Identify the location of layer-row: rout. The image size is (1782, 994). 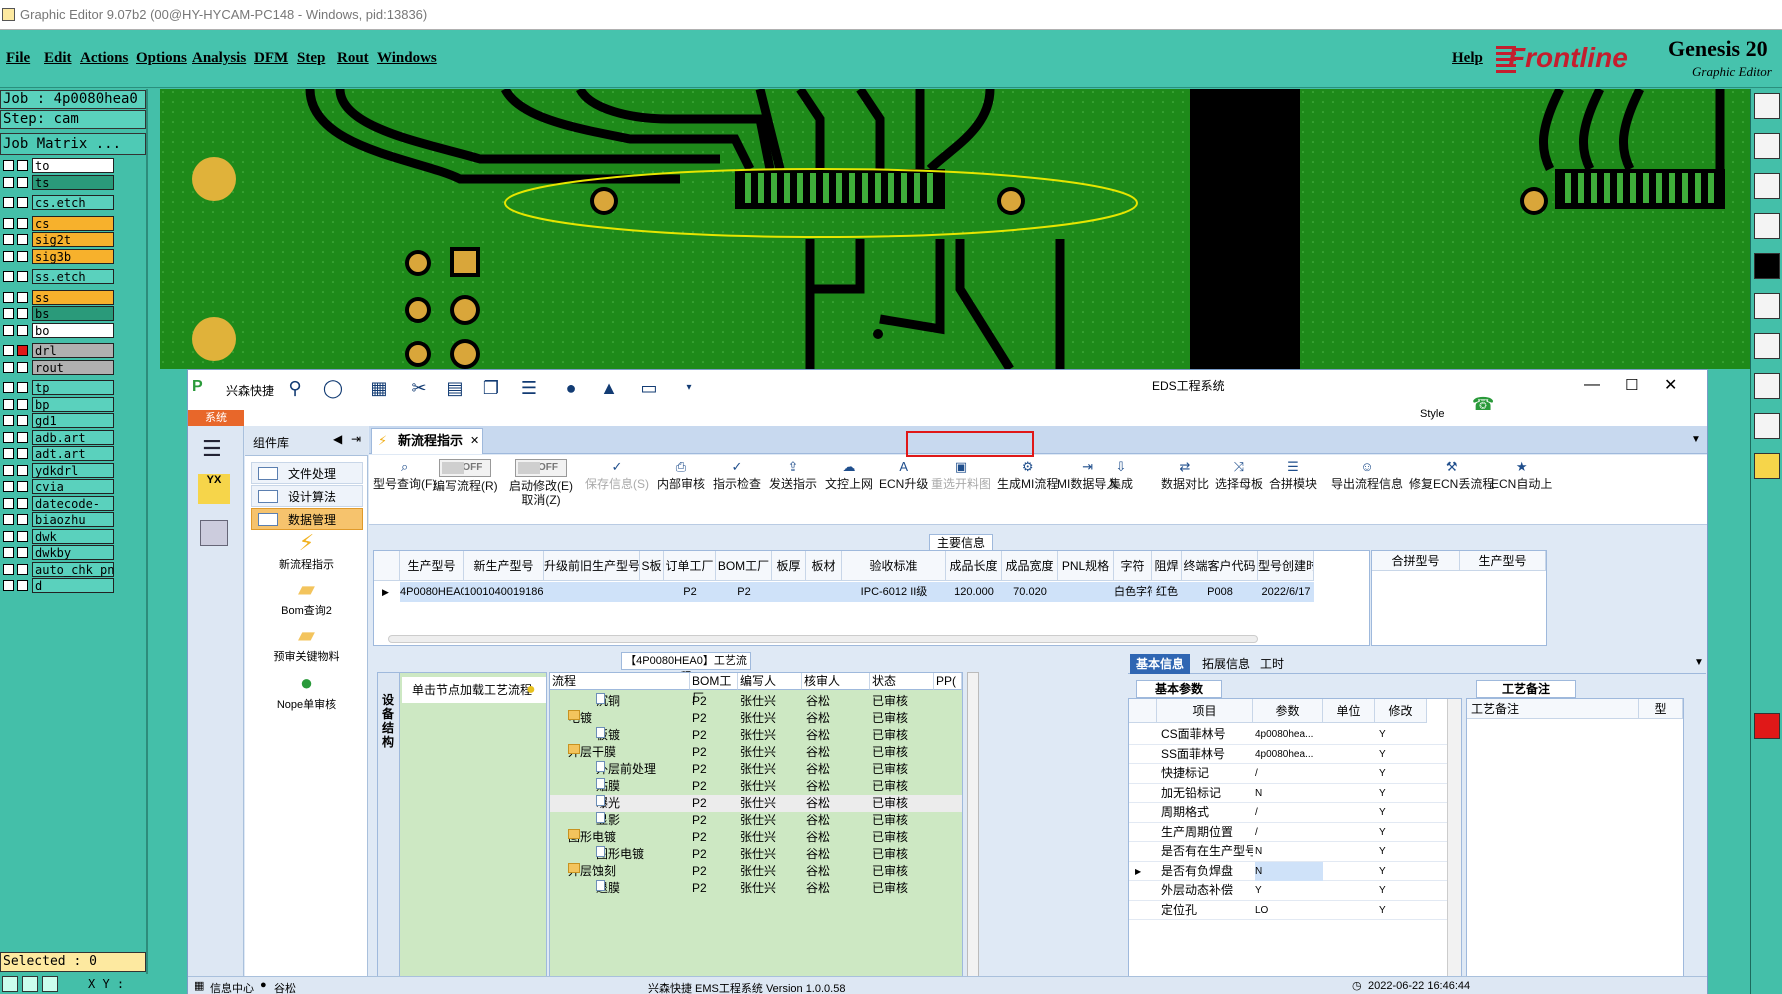
(73, 367).